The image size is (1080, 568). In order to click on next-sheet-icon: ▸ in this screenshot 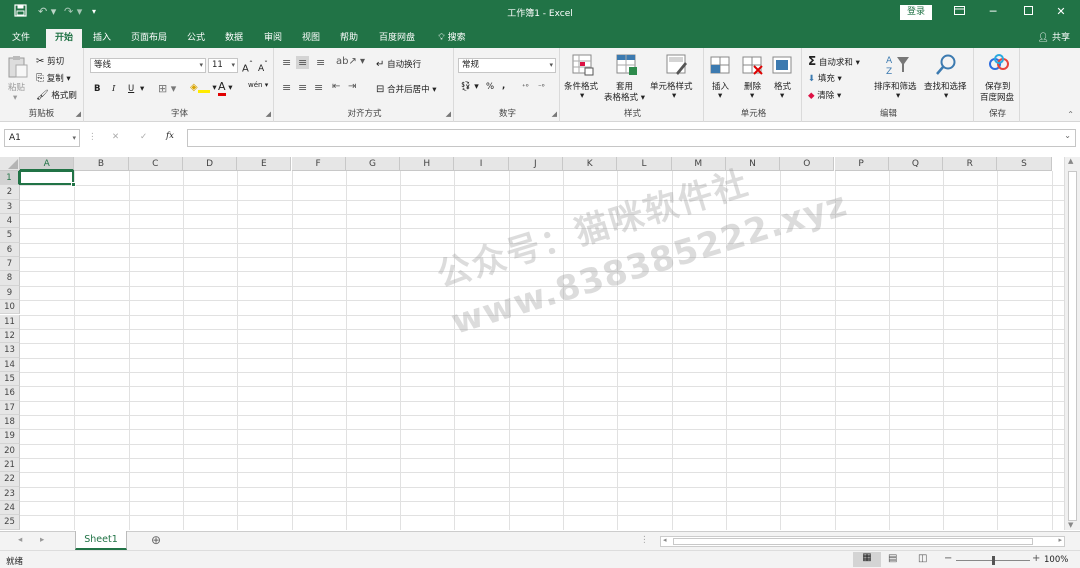, I will do `click(42, 540)`.